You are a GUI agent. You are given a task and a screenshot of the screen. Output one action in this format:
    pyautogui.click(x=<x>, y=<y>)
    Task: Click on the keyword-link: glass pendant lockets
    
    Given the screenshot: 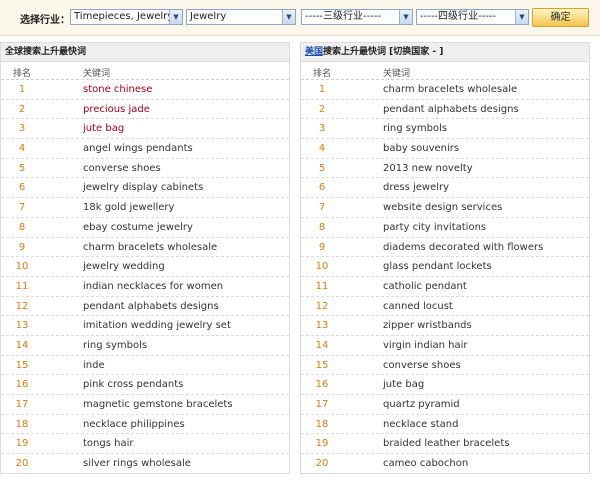 What is the action you would take?
    pyautogui.click(x=437, y=266)
    